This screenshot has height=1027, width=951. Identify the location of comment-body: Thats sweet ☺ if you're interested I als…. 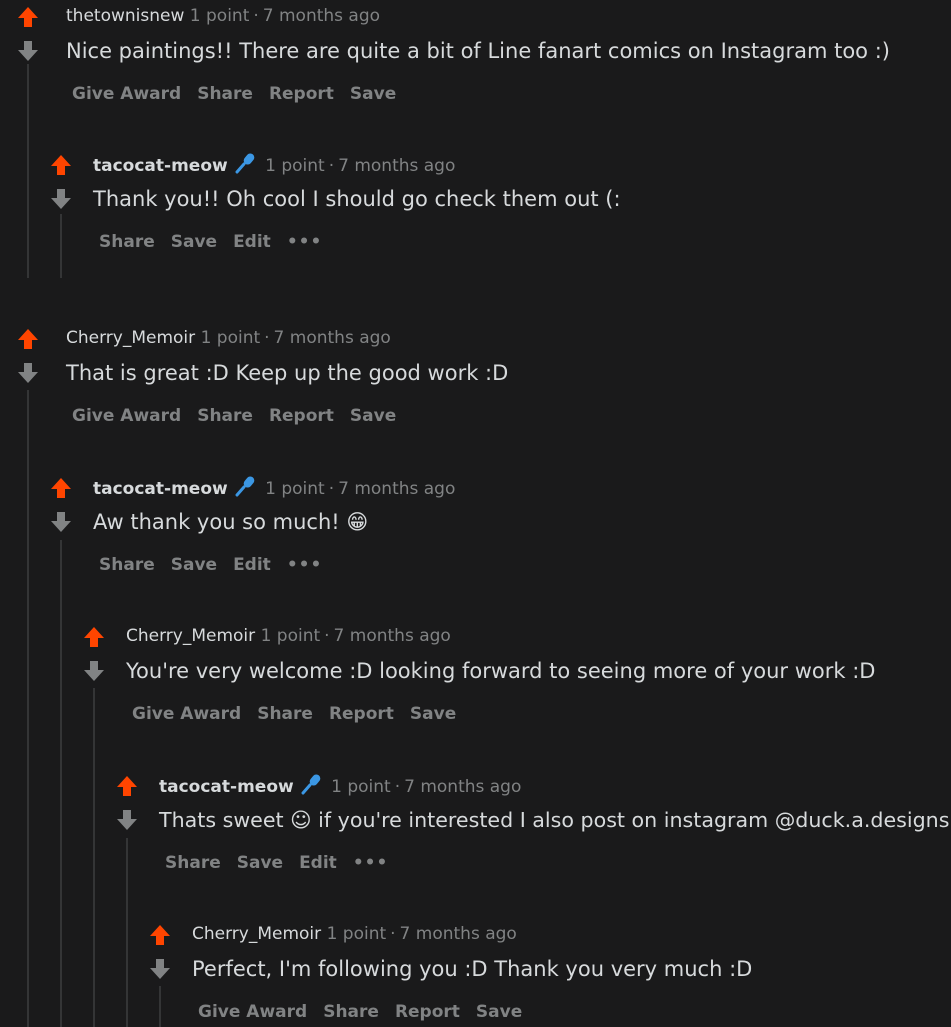
(554, 820).